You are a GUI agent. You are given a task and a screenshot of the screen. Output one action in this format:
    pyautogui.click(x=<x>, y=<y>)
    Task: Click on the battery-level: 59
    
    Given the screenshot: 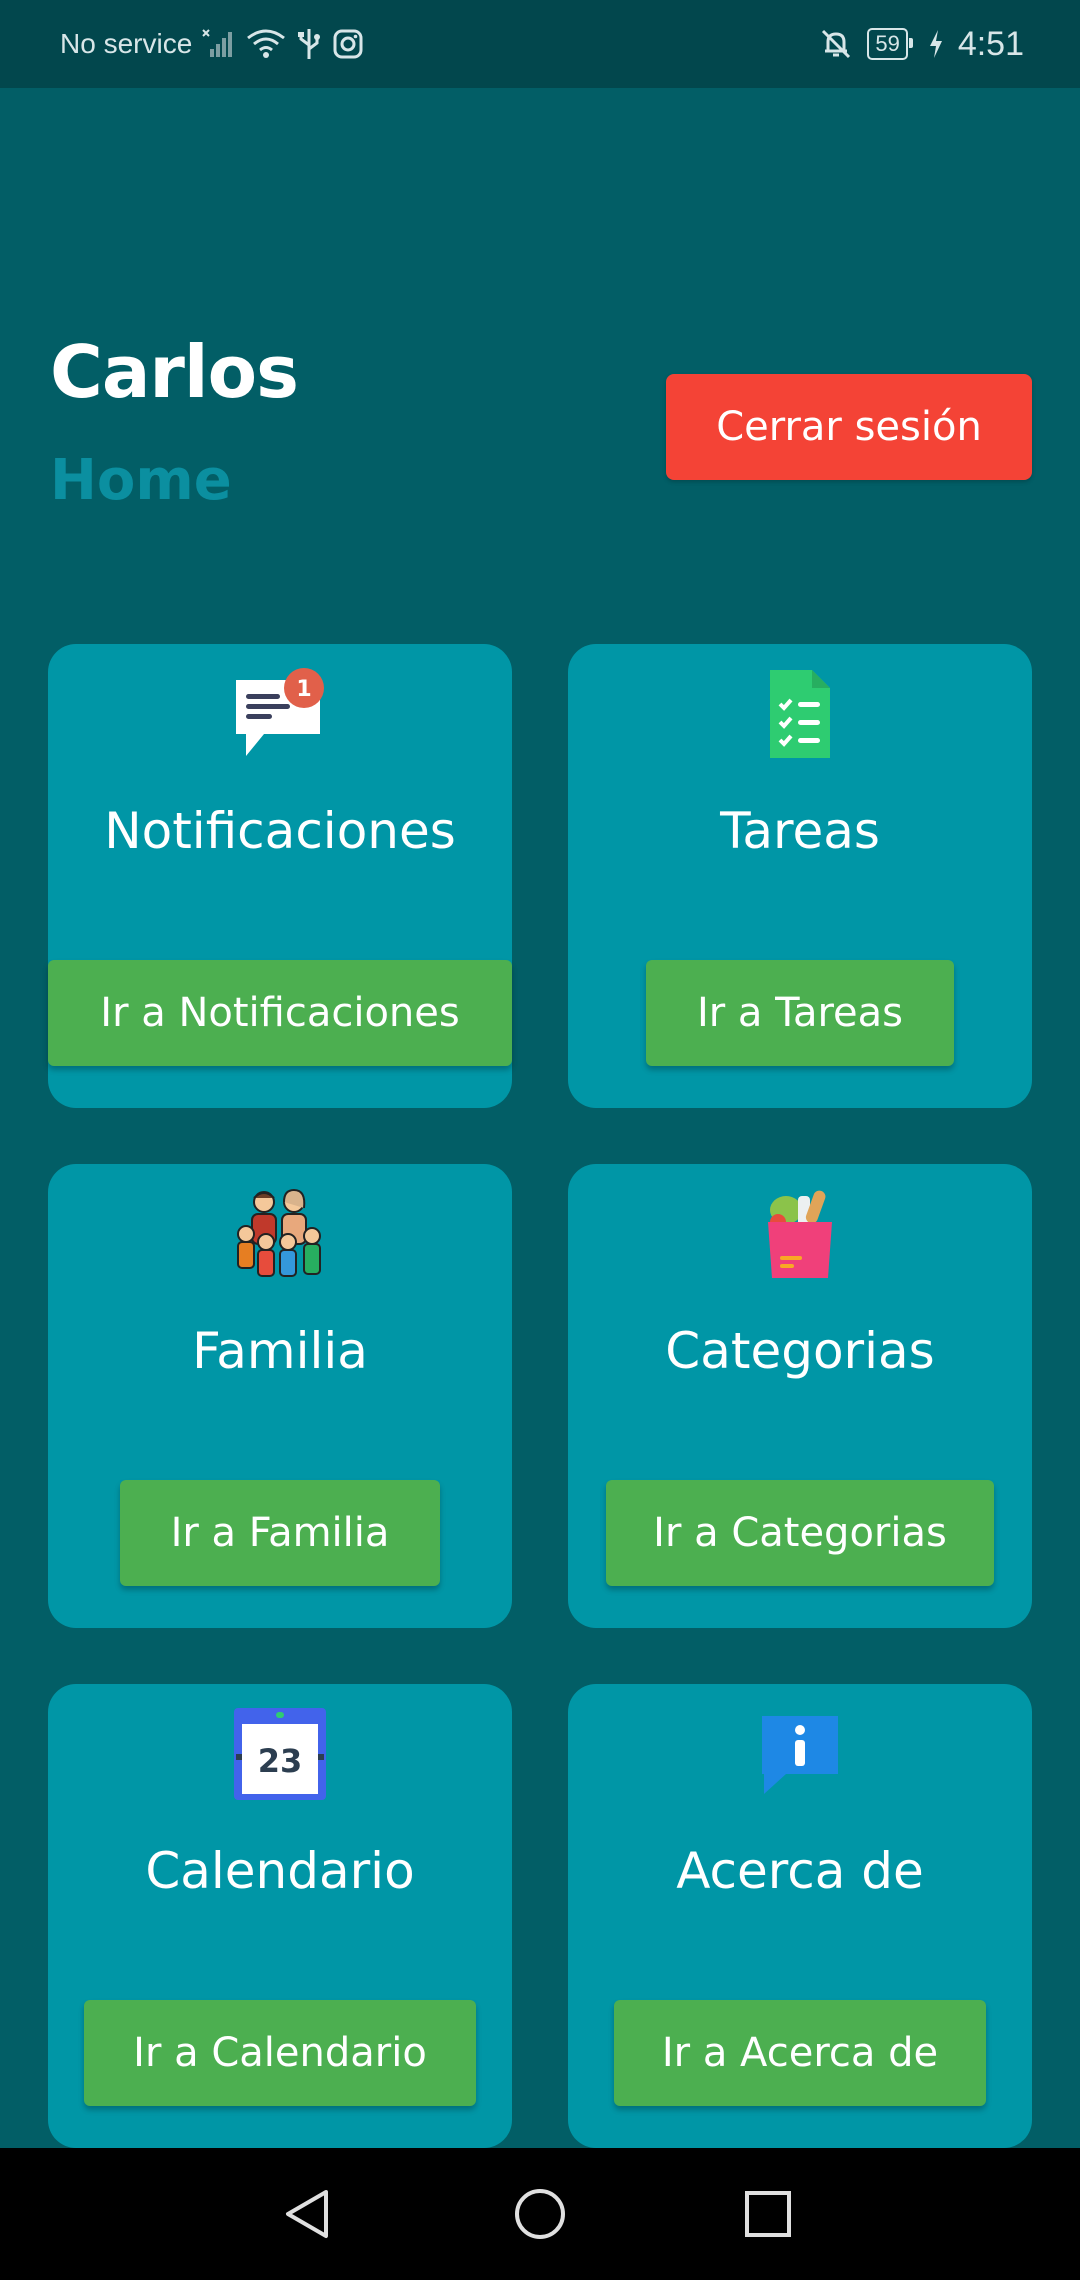 What is the action you would take?
    pyautogui.click(x=887, y=43)
    